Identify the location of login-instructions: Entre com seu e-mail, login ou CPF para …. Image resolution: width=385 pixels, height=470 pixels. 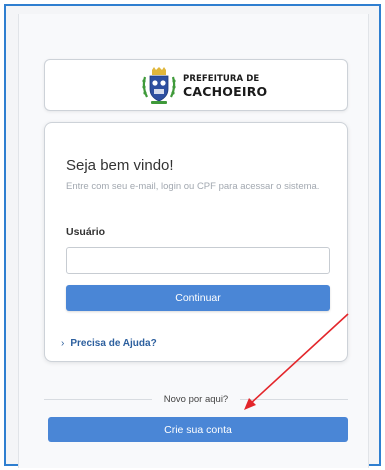
(193, 186).